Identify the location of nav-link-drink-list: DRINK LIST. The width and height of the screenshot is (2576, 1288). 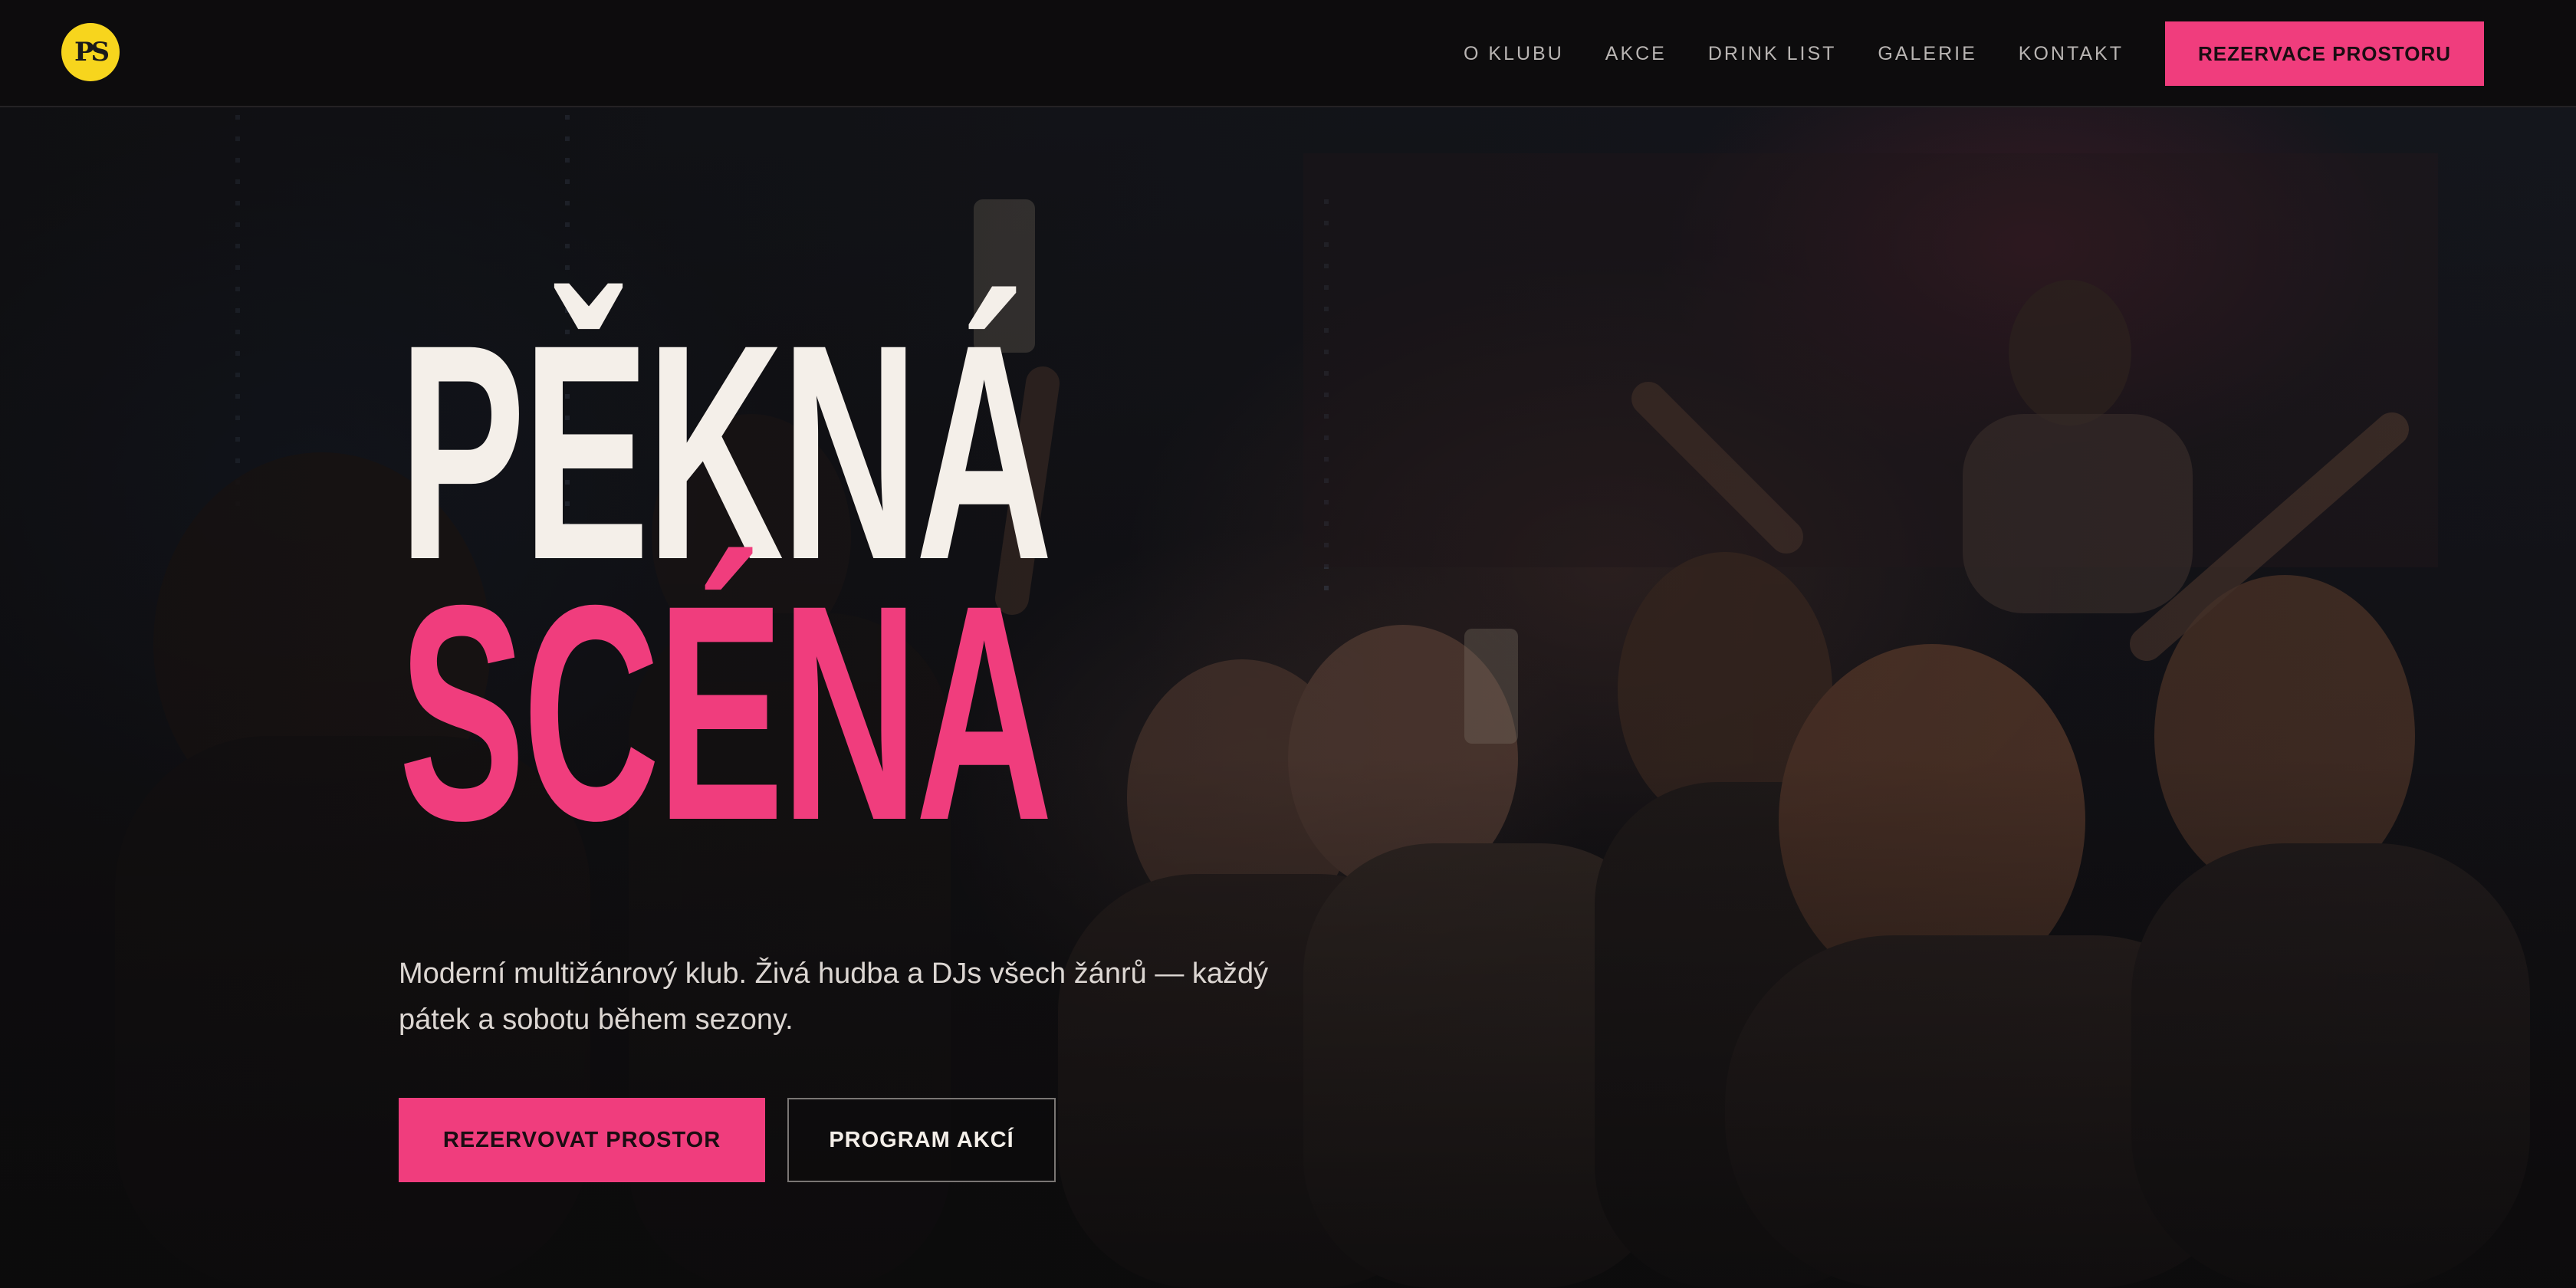
(1773, 54).